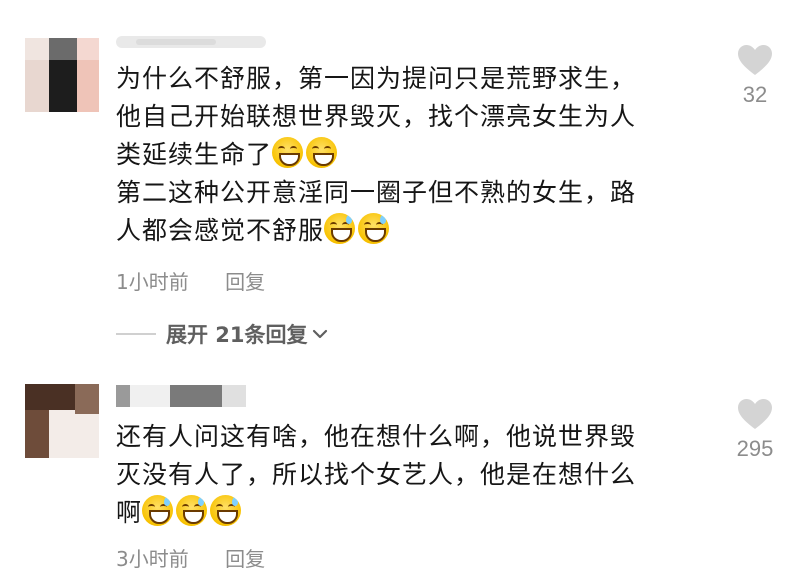 The image size is (800, 584). I want to click on divider-line, so click(136, 334).